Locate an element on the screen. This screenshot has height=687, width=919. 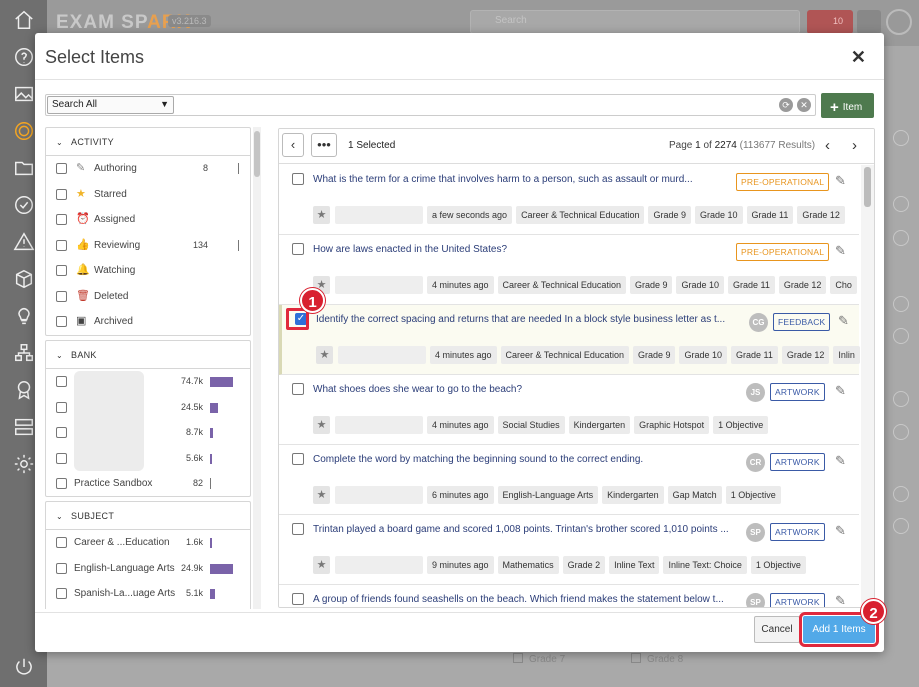
comment-icon is located at coordinates (901, 238).